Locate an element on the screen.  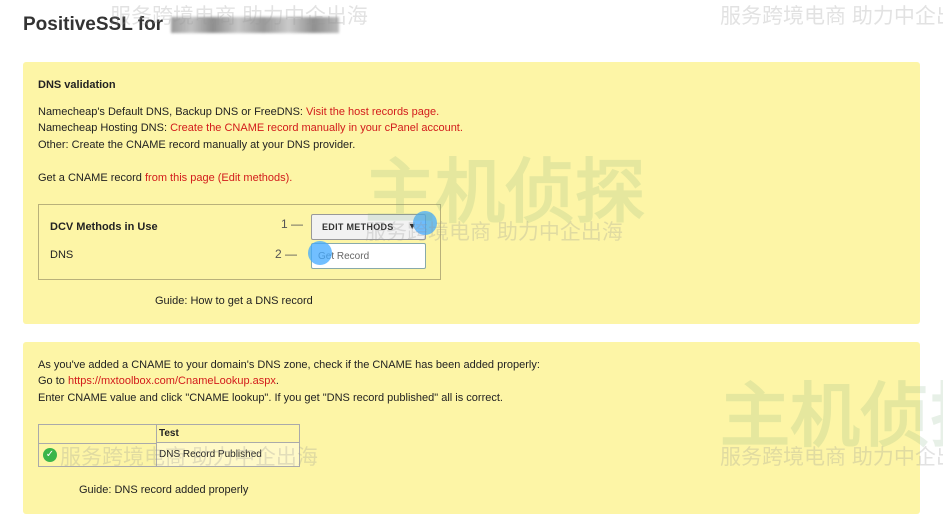
go-to-text: Go to is located at coordinates (53, 381).